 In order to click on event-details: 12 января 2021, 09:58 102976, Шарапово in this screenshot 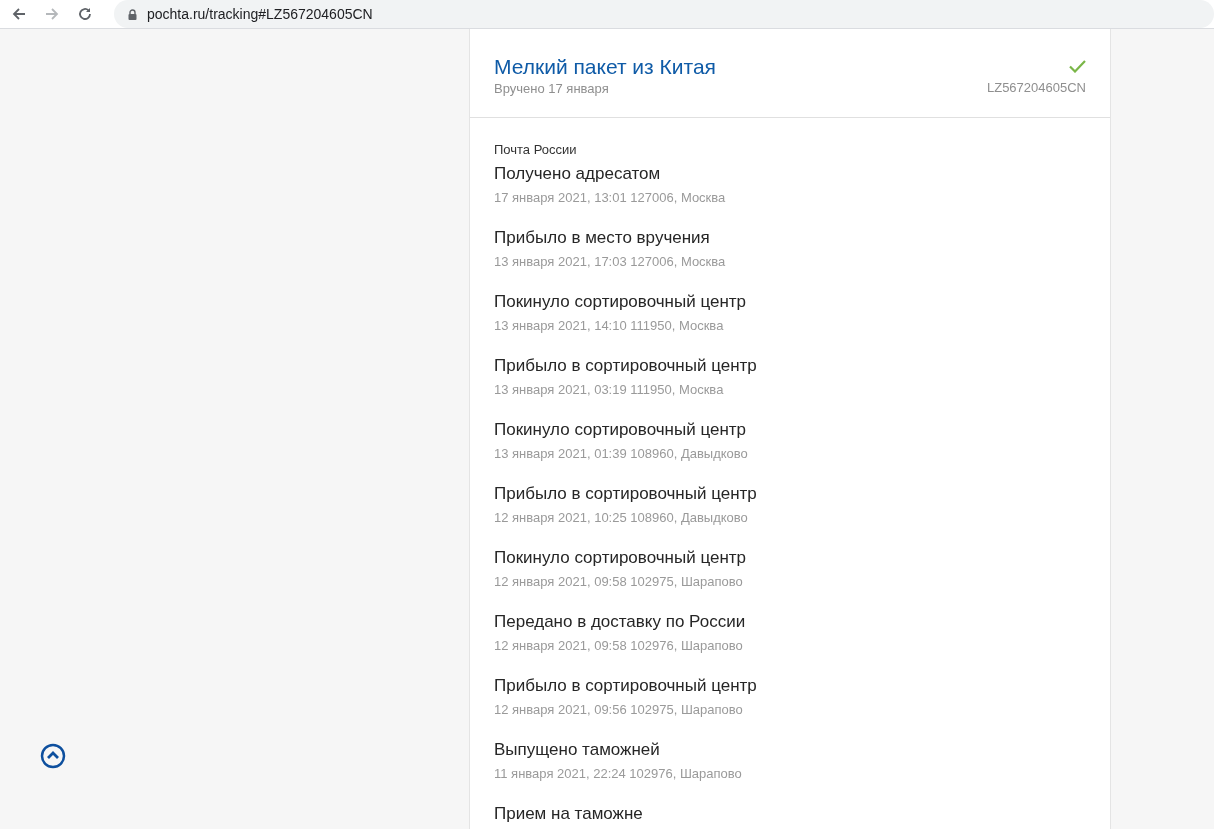, I will do `click(619, 645)`.